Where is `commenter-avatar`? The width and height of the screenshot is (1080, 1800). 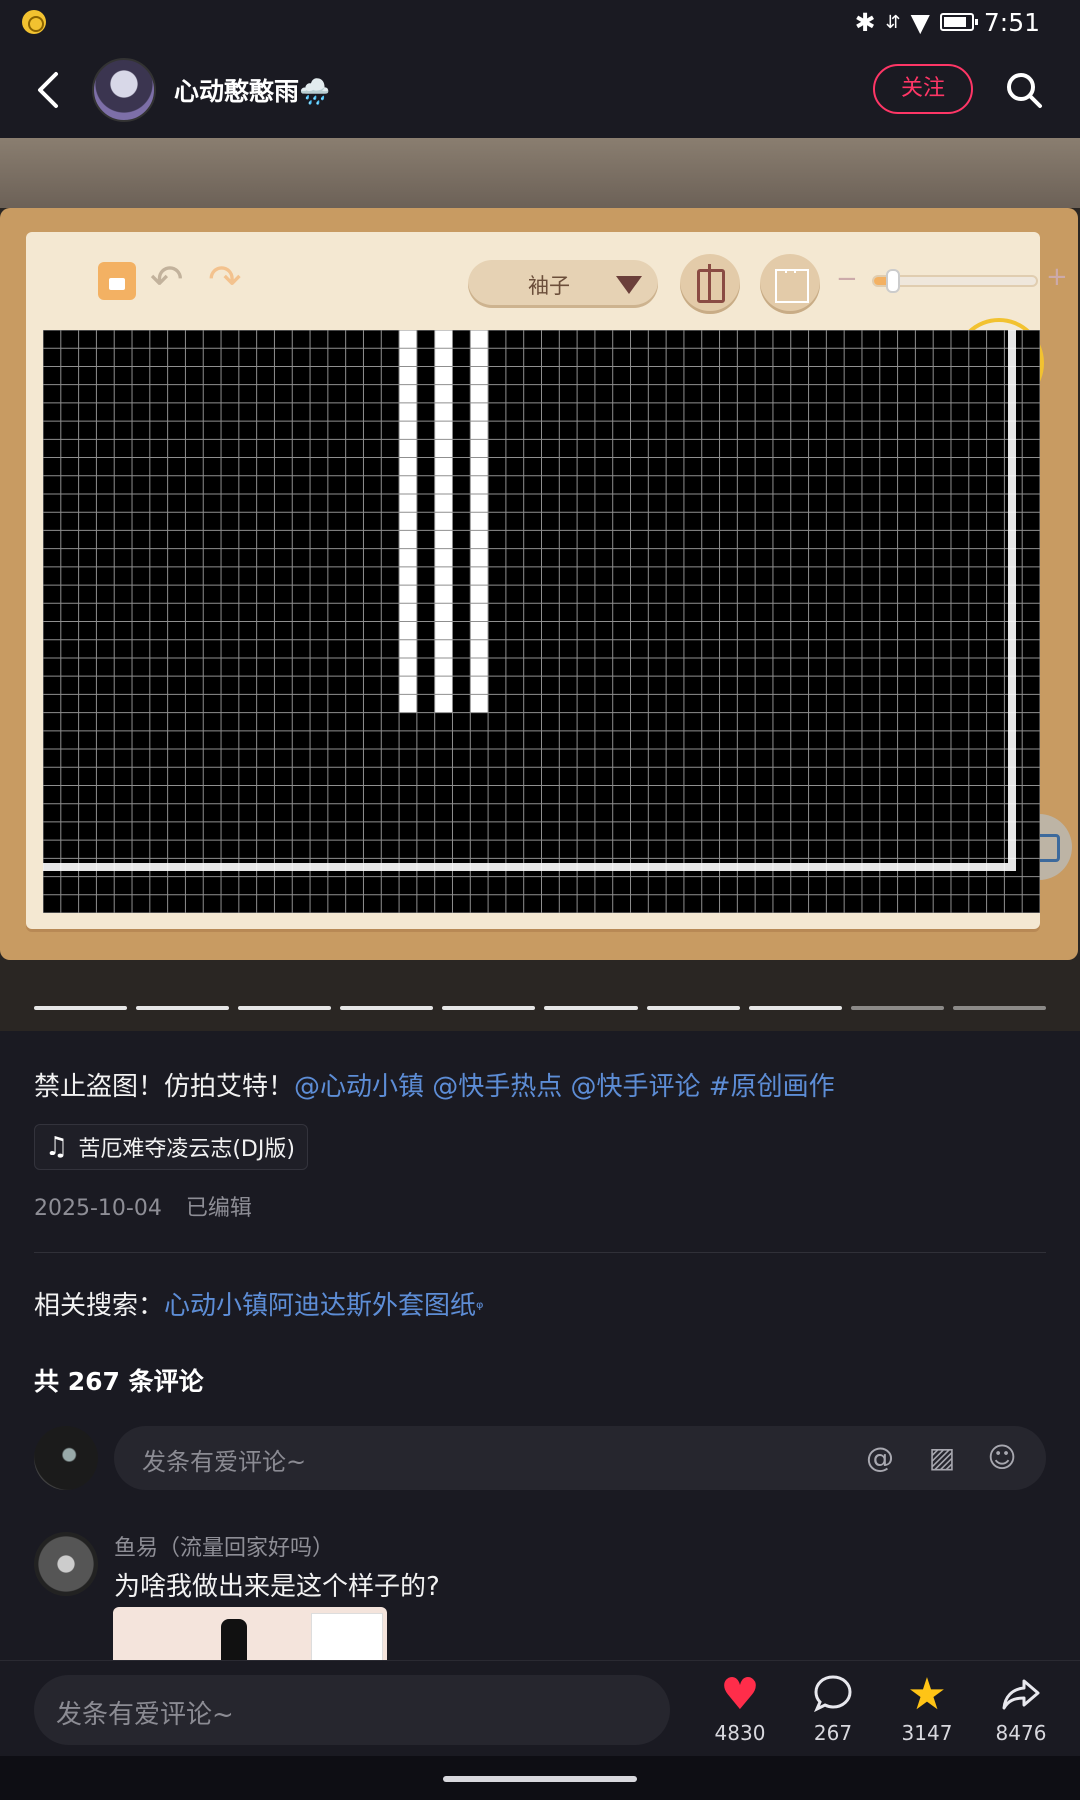 commenter-avatar is located at coordinates (66, 1564).